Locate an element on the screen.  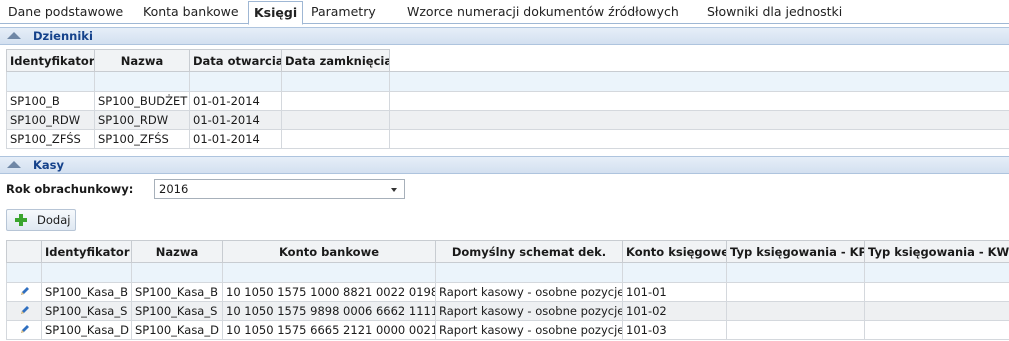
cell-nazwa: SP100_RDW is located at coordinates (142, 120).